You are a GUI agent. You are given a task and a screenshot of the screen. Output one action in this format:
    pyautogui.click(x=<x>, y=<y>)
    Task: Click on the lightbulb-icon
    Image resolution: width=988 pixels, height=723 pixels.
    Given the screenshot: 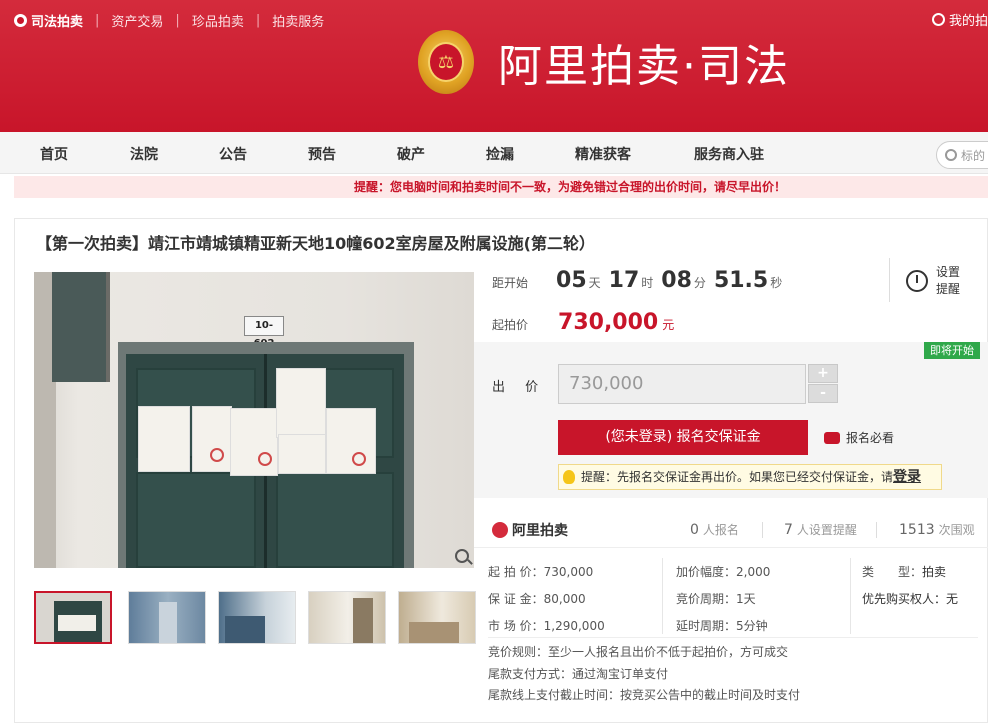 What is the action you would take?
    pyautogui.click(x=569, y=477)
    